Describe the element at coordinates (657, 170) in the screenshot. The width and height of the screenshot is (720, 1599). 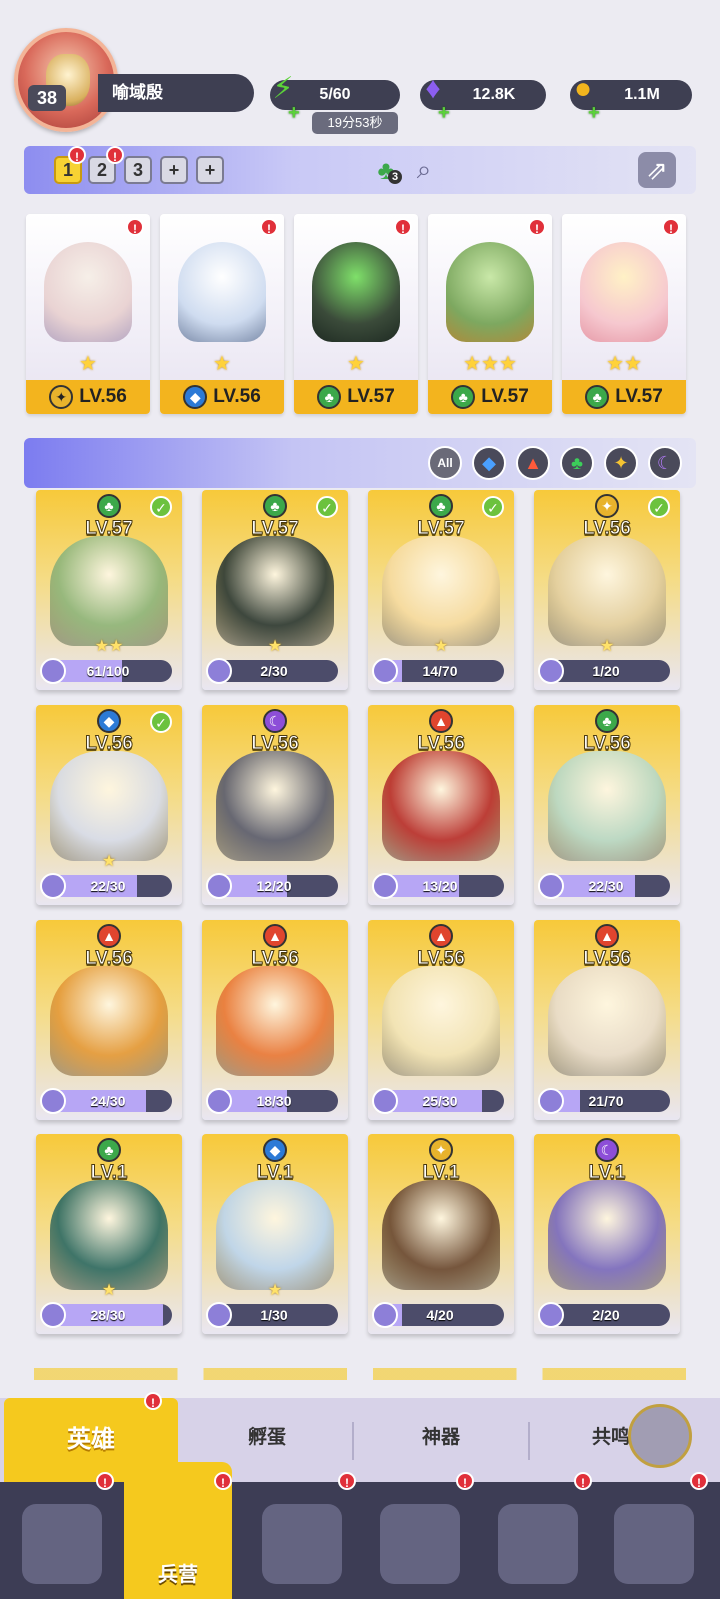
I see `share-icon: ⇗` at that location.